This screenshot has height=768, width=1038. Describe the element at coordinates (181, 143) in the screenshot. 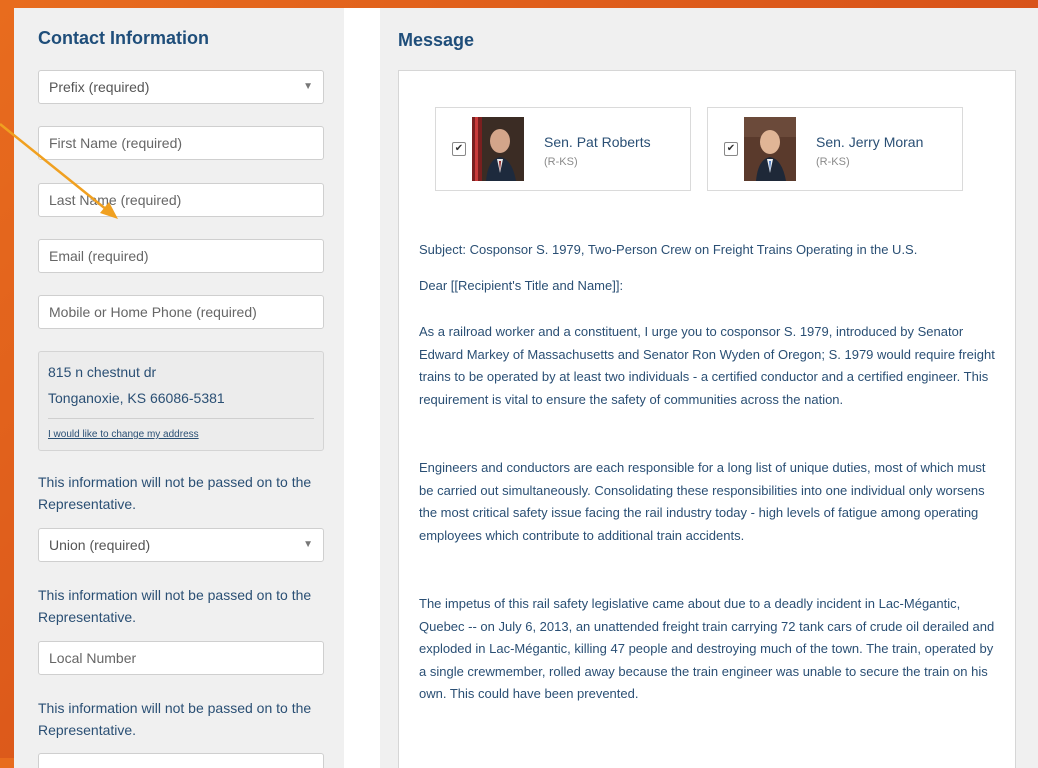

I see `first-name-field: First Name (required)` at that location.